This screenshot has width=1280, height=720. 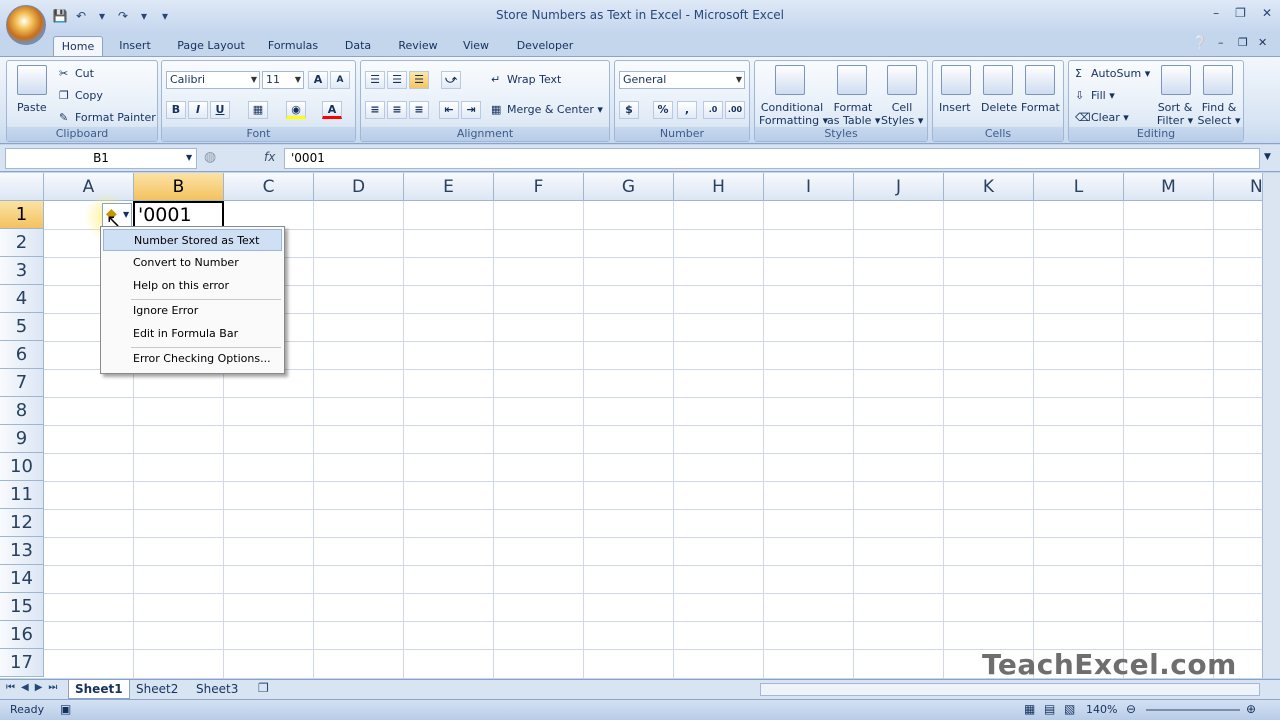 What do you see at coordinates (1193, 710) in the screenshot?
I see `zoom-slider` at bounding box center [1193, 710].